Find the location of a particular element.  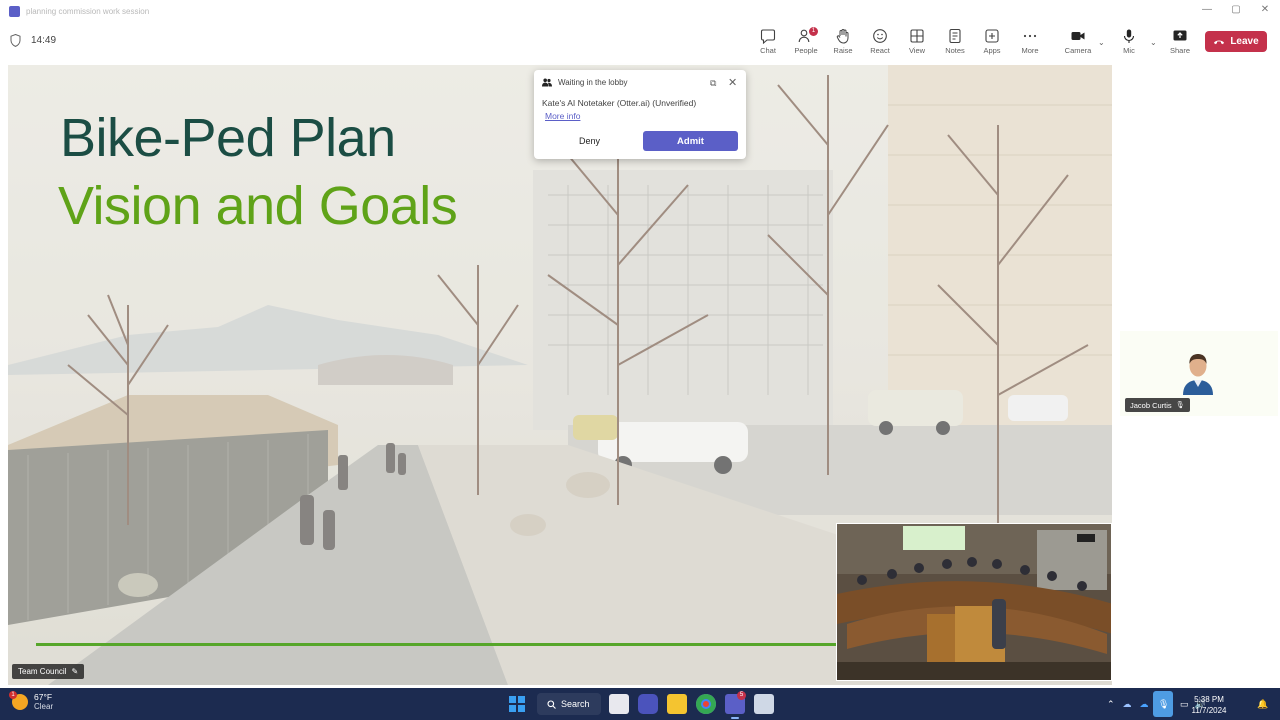

council-room-scene is located at coordinates (974, 602).